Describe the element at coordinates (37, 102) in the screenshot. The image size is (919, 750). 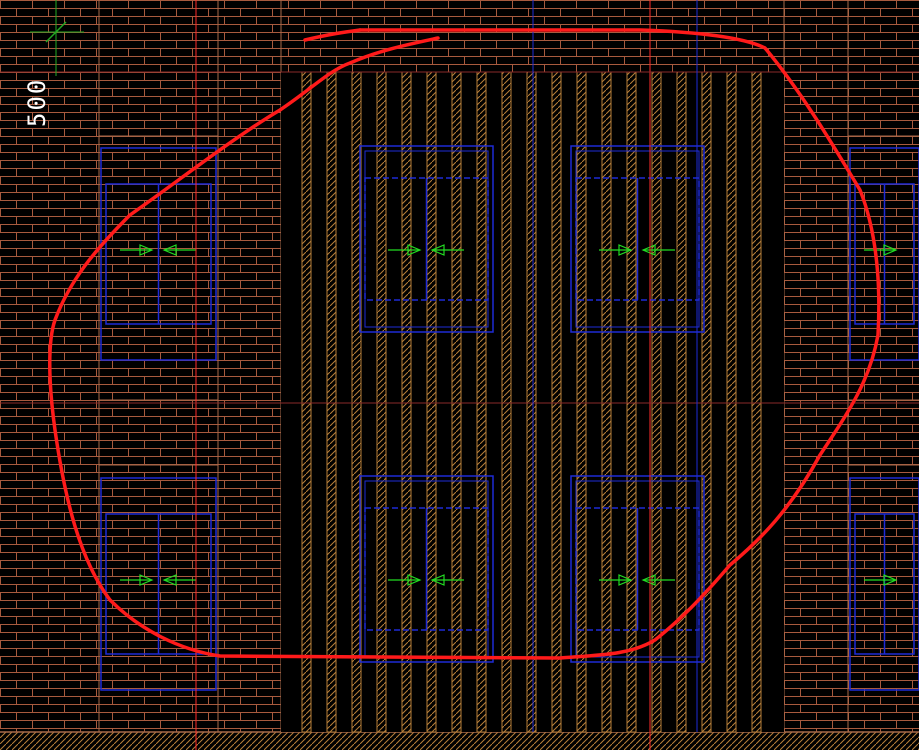
I see `dimension-label: 500` at that location.